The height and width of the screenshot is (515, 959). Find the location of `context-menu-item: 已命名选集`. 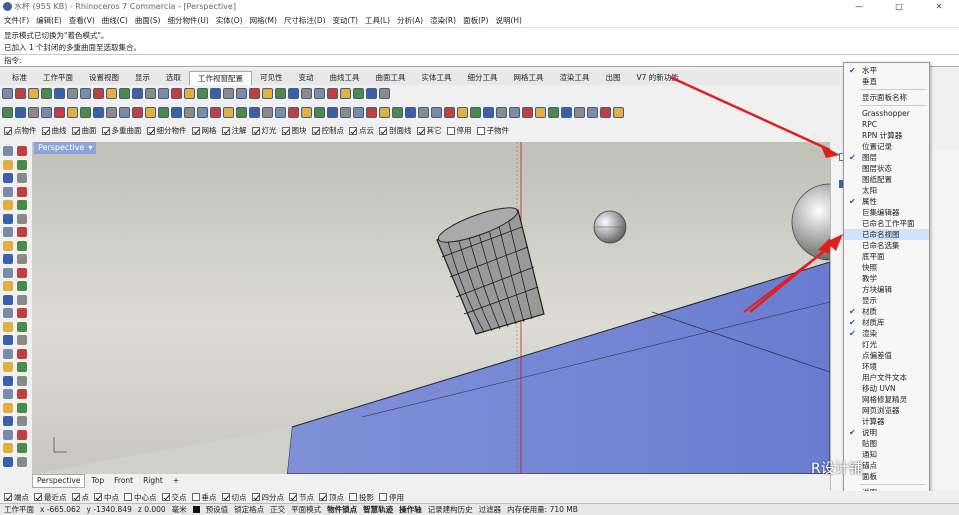

context-menu-item: 已命名选集 is located at coordinates (886, 245).